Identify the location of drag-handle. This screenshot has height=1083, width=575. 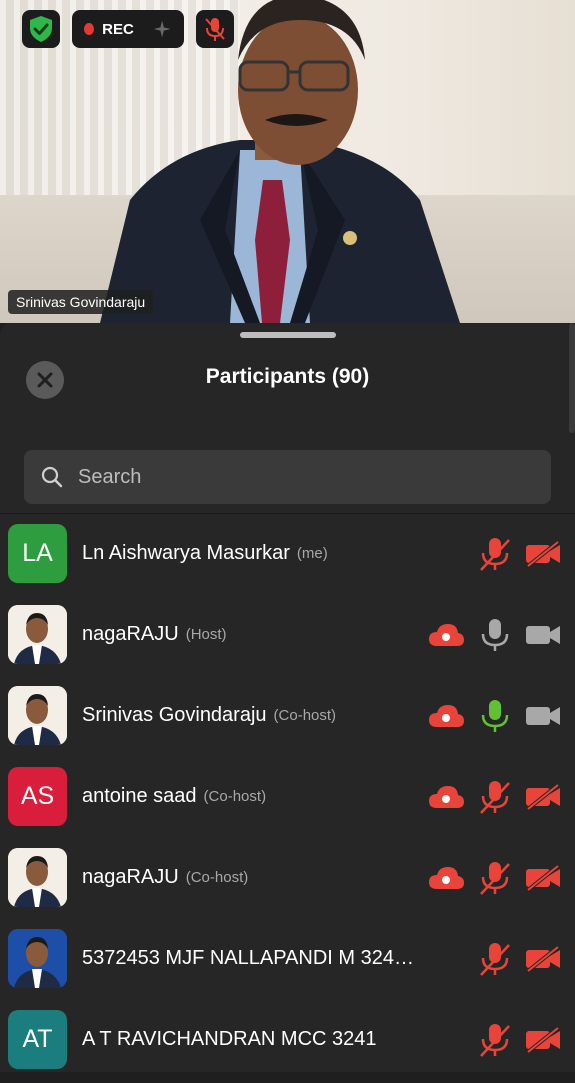
(288, 335).